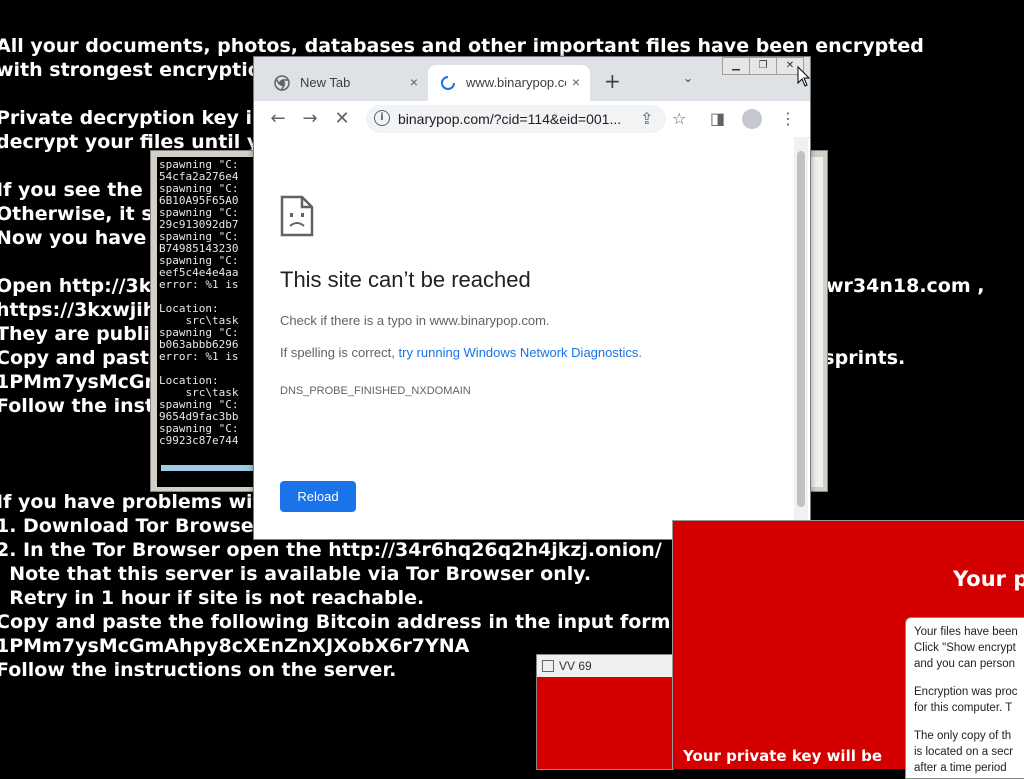 Image resolution: width=1024 pixels, height=779 pixels. What do you see at coordinates (717, 118) in the screenshot?
I see `side-panel-icon: ◨` at bounding box center [717, 118].